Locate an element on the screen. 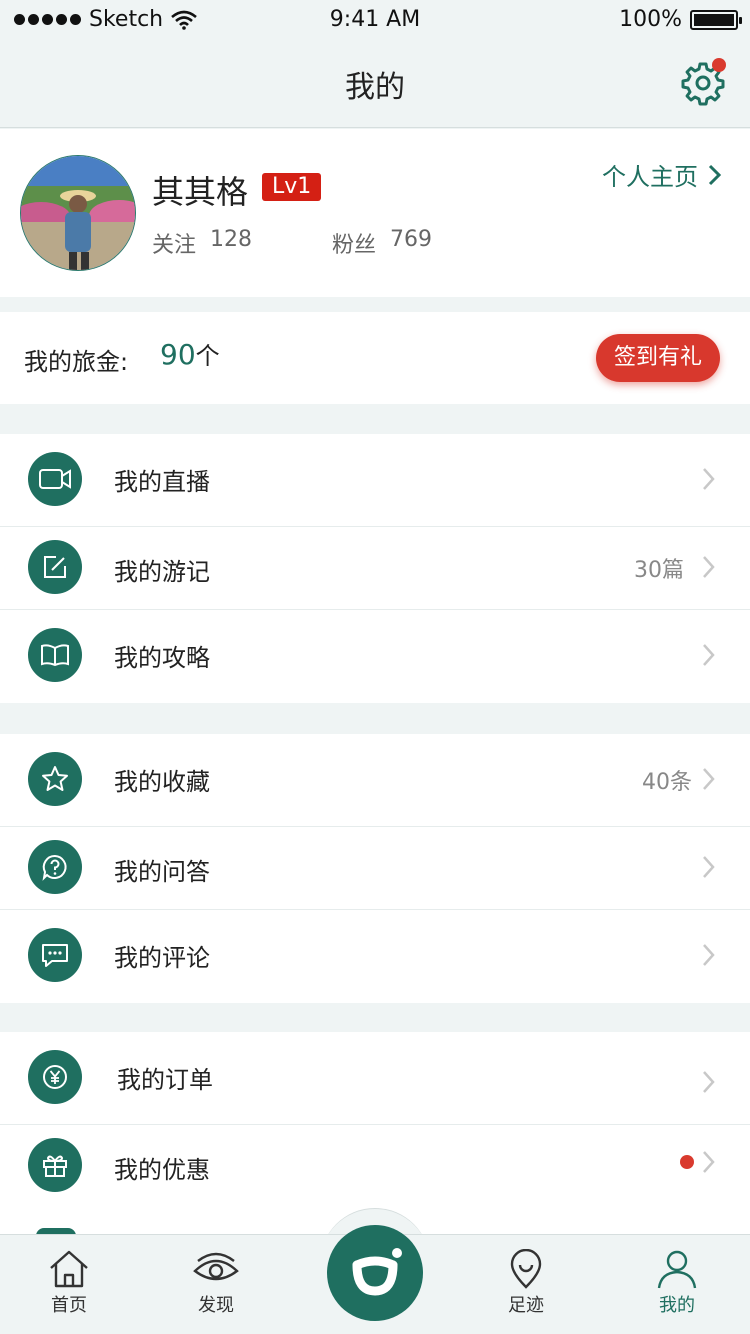 The image size is (750, 1334). home-icon is located at coordinates (69, 1269).